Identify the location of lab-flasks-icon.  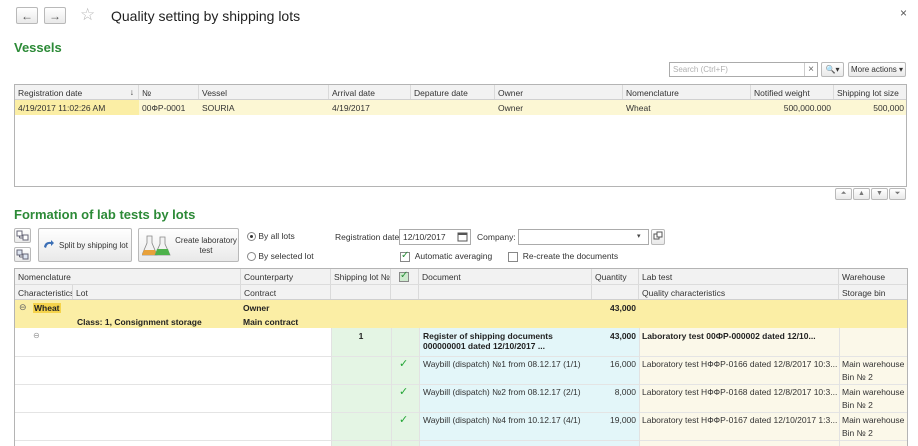
(156, 245).